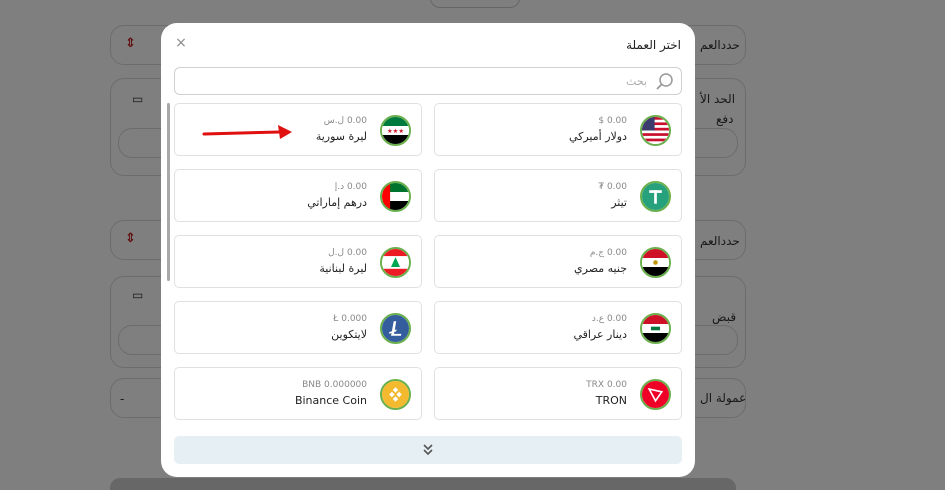  What do you see at coordinates (345, 121) in the screenshot?
I see `currency-balance: 0.00 ل.س` at bounding box center [345, 121].